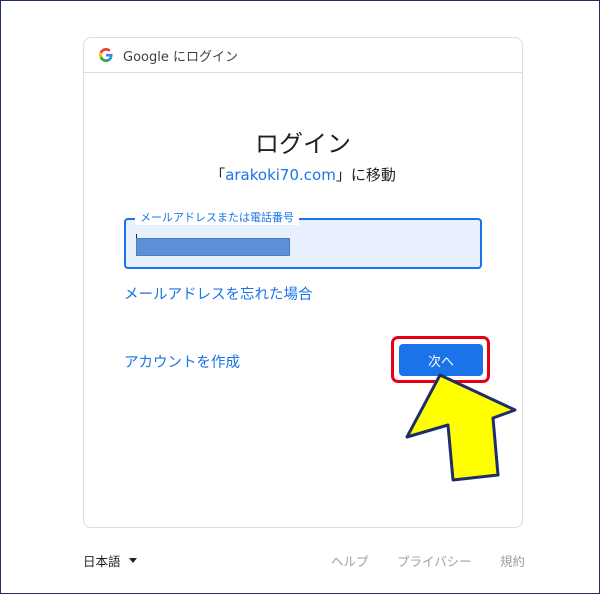 This screenshot has width=600, height=594. I want to click on privacy-link: プライバシー, so click(434, 560).